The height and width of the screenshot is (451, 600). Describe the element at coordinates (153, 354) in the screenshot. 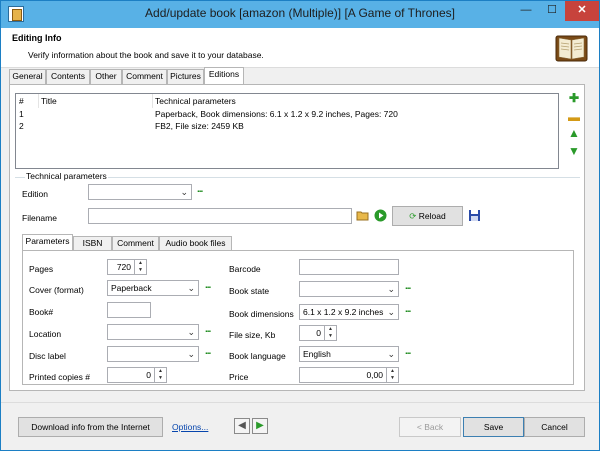

I see `disc-label-combo: ⌄` at that location.